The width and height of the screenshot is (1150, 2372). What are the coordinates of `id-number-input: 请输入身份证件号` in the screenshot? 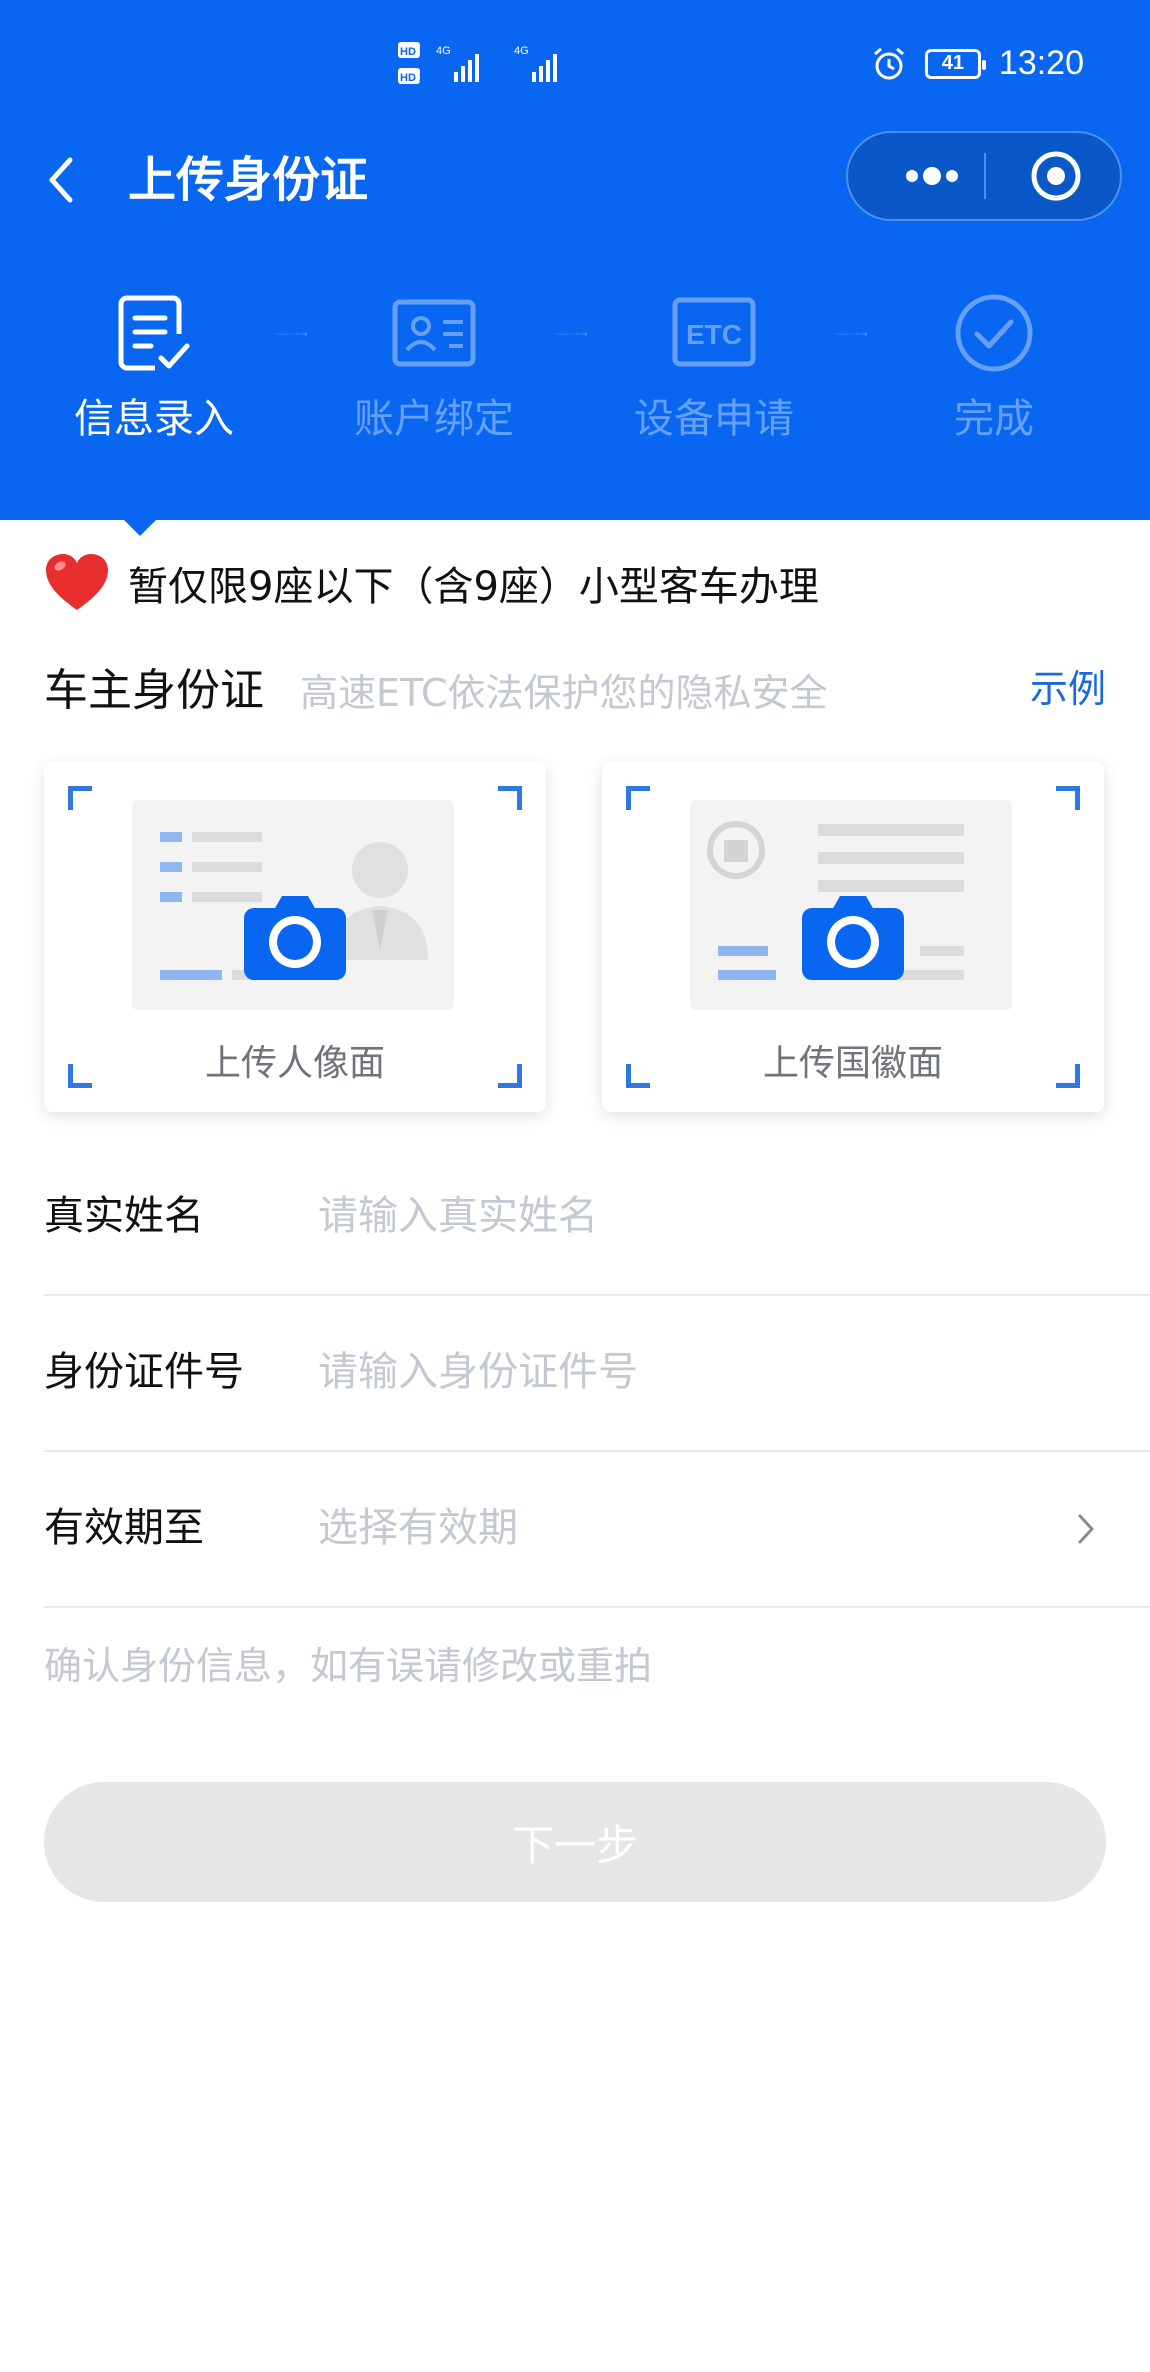 It's located at (478, 1372).